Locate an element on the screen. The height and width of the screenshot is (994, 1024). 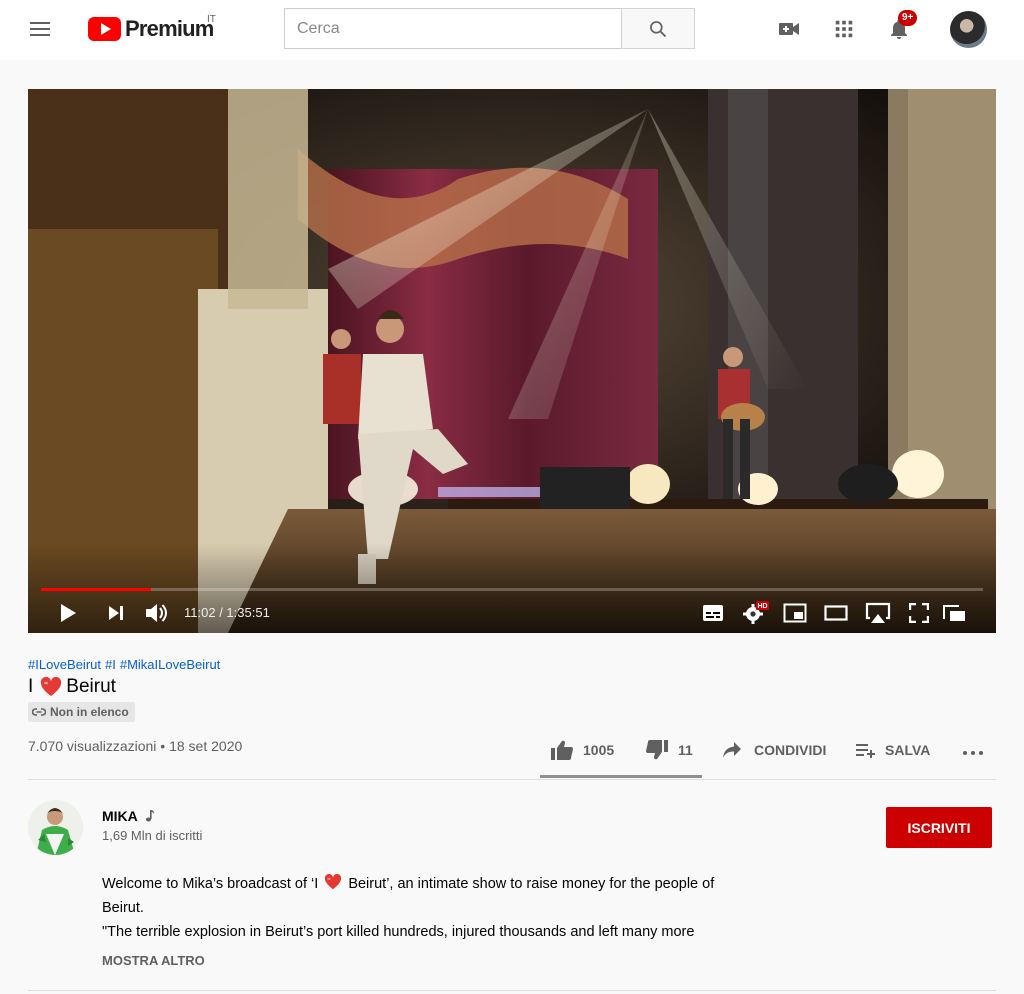
description-text: Welcome to Mika’s broadcast of ‘I is located at coordinates (210, 884).